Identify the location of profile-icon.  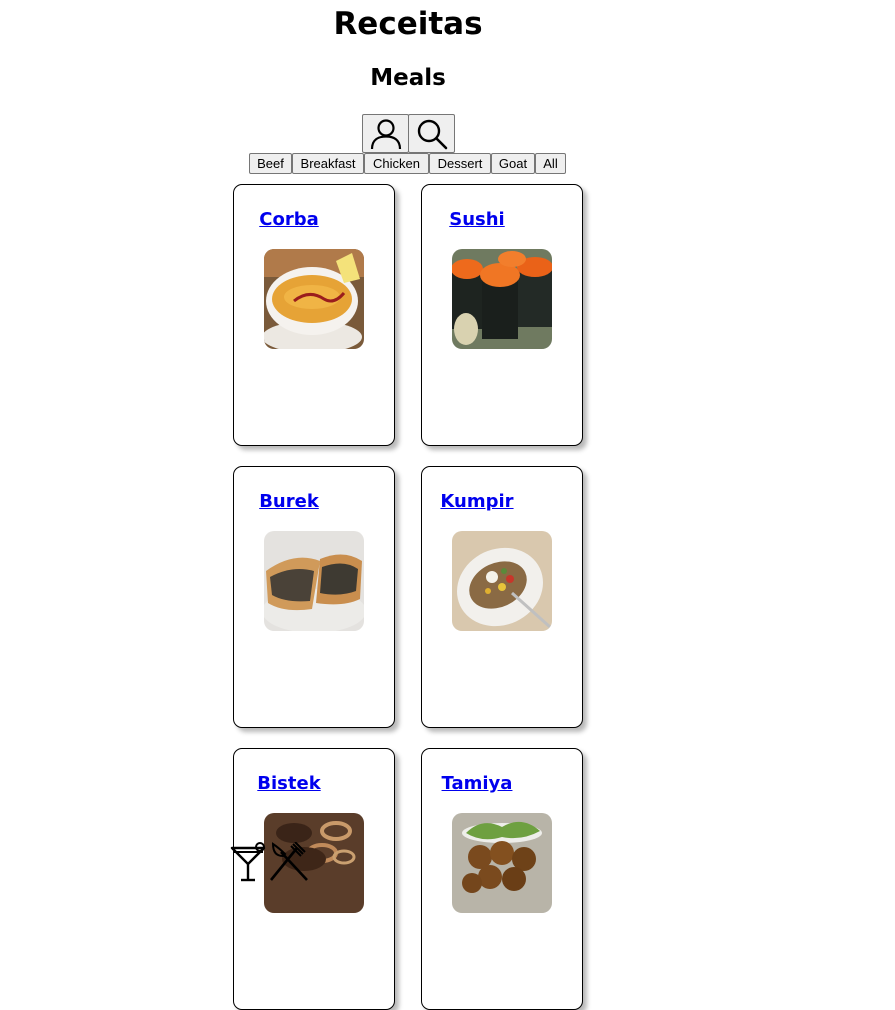
(385, 133).